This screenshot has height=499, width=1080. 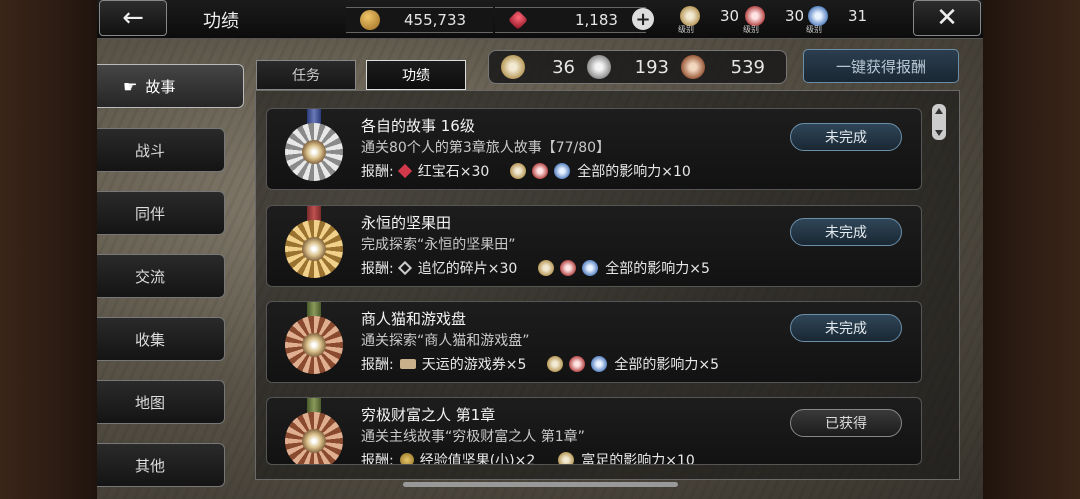 I want to click on sidebar-item-label: 其他, so click(x=150, y=465).